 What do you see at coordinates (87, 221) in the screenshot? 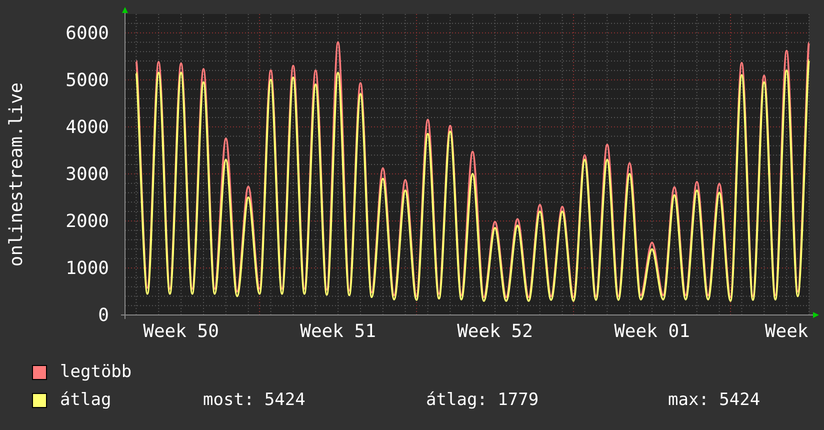
I see `axis-tick-label: 2000` at bounding box center [87, 221].